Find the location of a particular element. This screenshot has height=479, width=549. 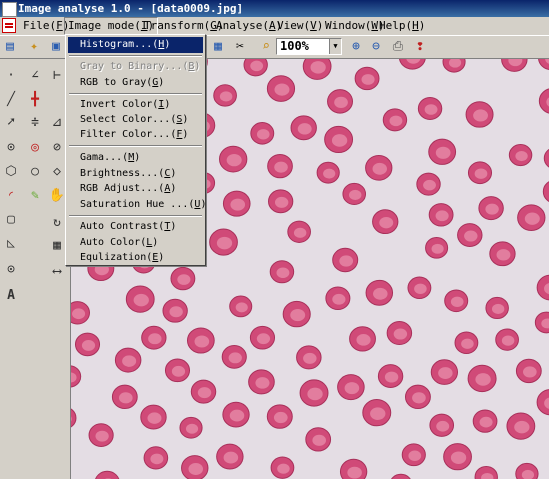

ellipse-measure-icon: ⊘ is located at coordinates (57, 148).